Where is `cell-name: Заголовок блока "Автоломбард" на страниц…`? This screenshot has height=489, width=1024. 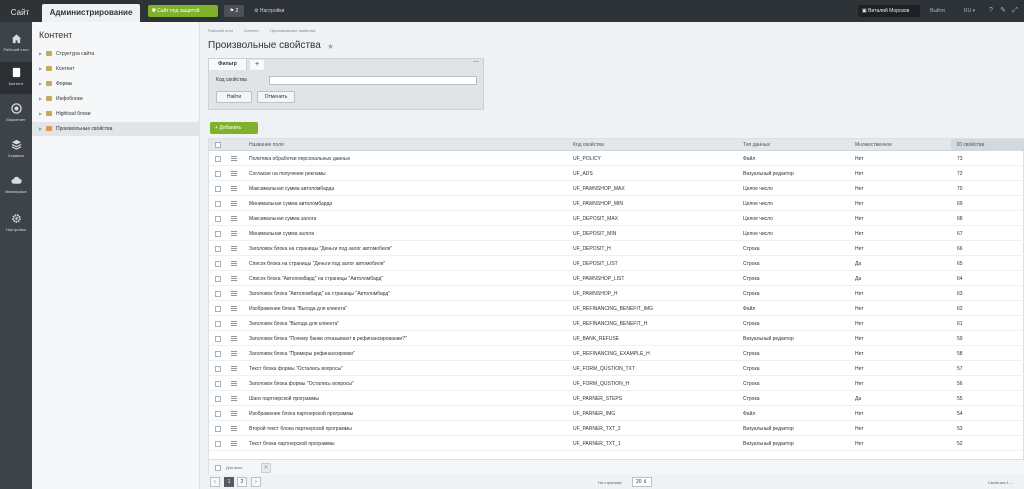
cell-name: Заголовок блока "Автоломбард" на страниц… is located at coordinates (319, 294).